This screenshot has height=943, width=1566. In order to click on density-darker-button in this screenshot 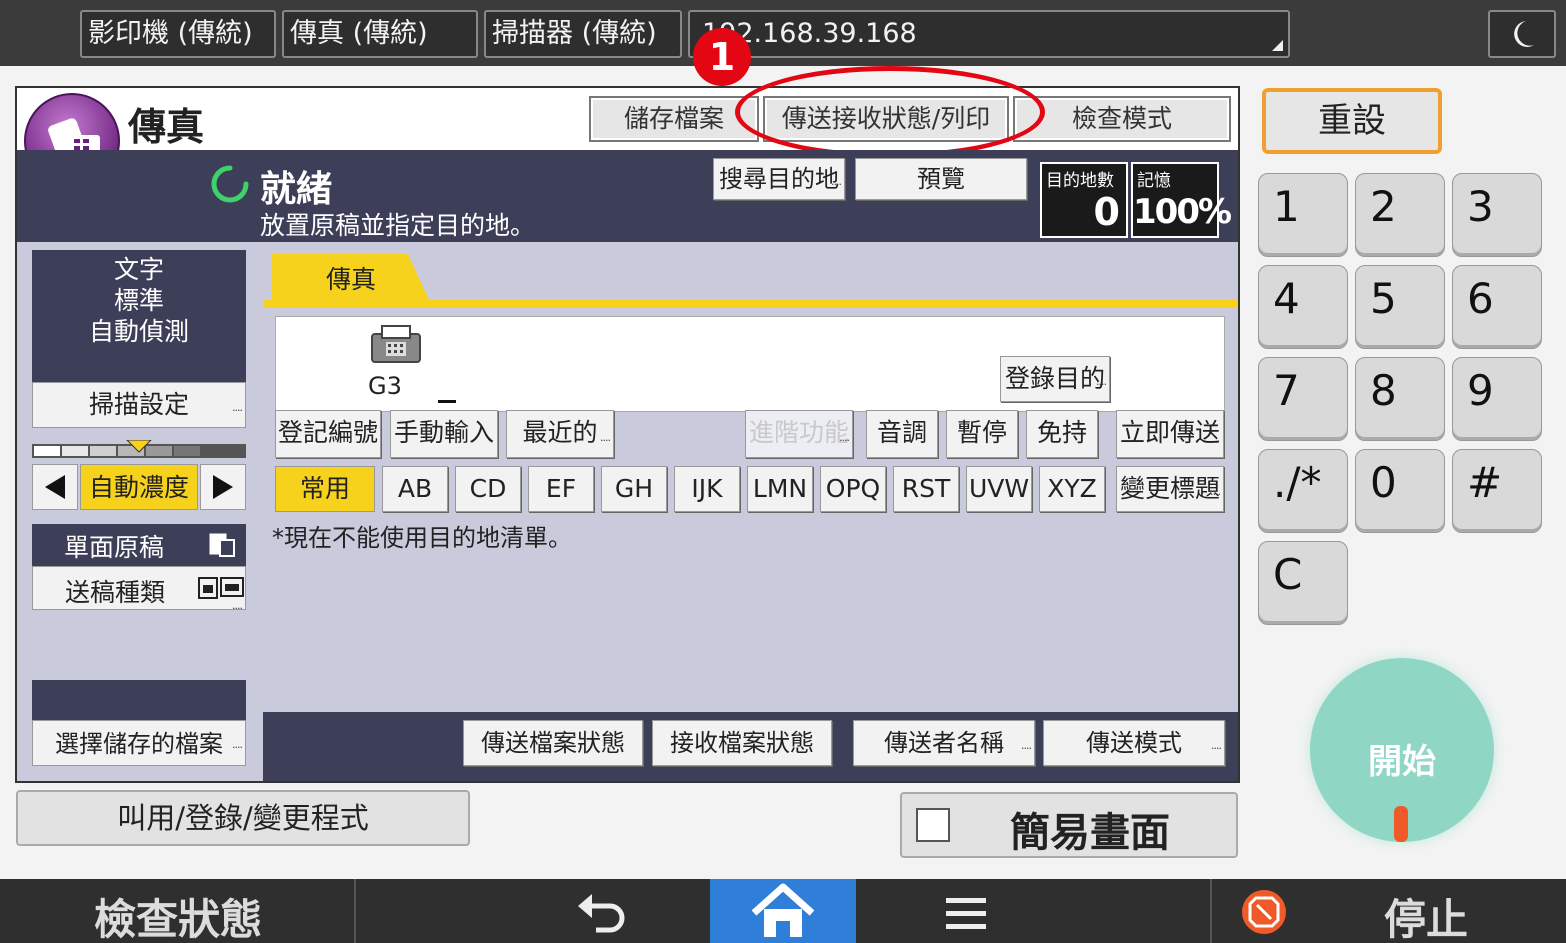, I will do `click(223, 487)`.